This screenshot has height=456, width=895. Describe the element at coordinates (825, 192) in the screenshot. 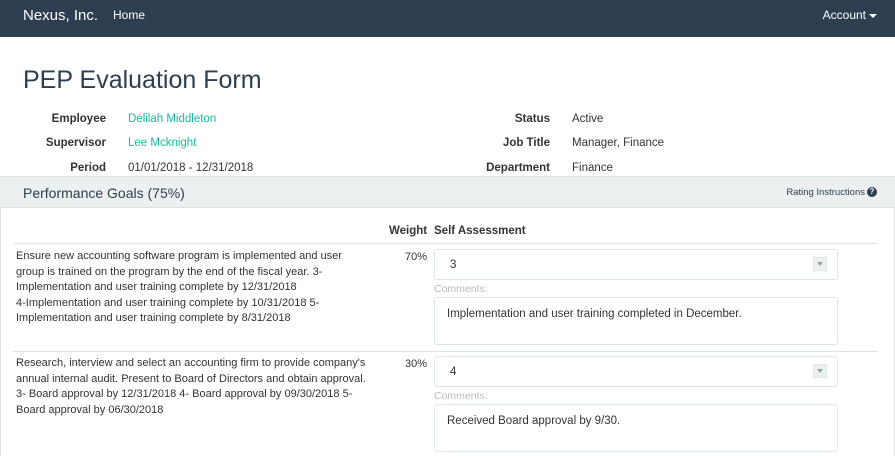

I see `rating-instructions-link: Rating Instructions` at that location.